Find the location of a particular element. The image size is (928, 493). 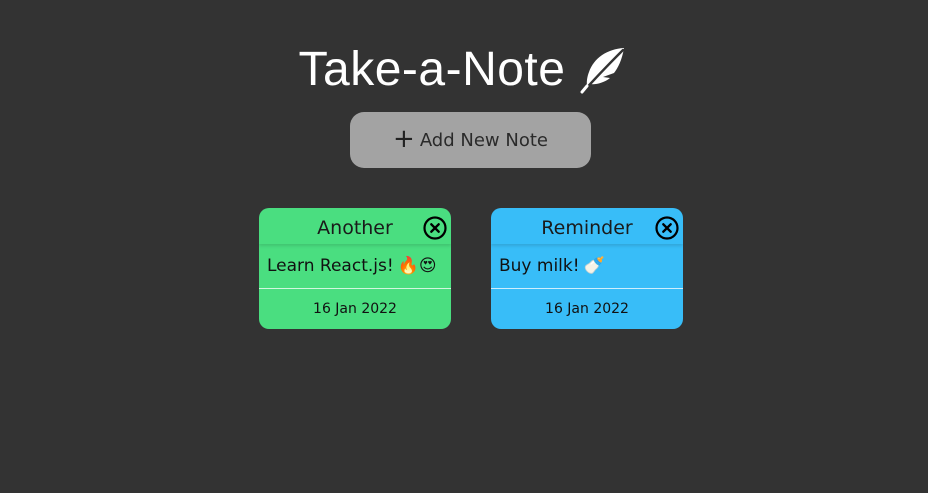

feather-icon is located at coordinates (603, 70).